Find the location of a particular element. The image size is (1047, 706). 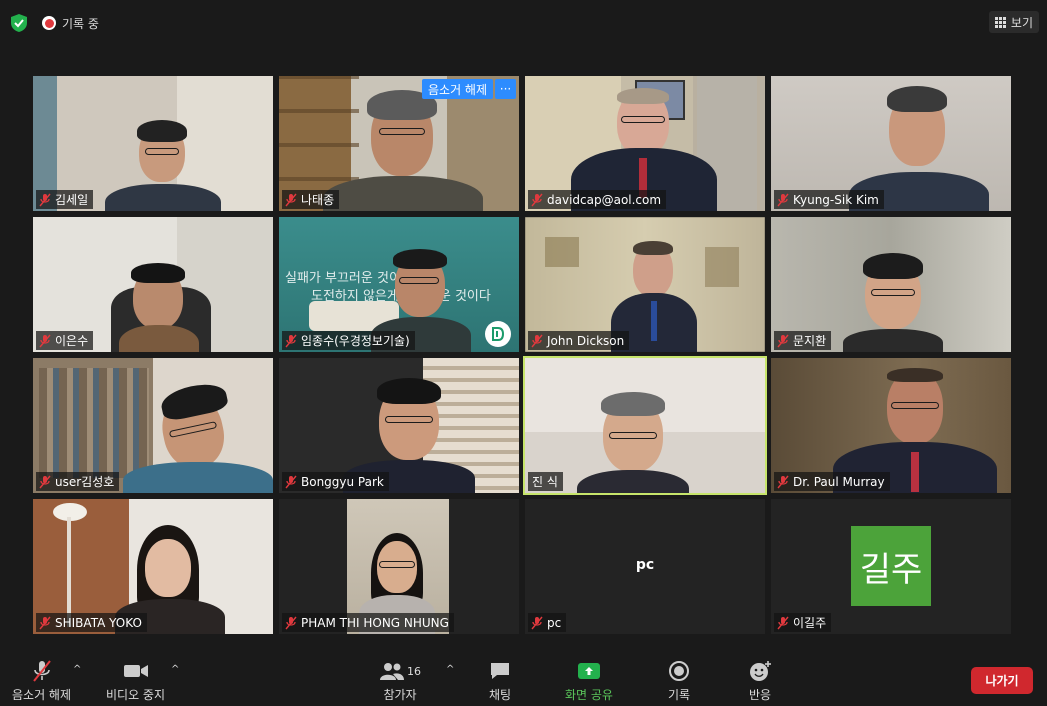

participant-name-bar: user김성호 is located at coordinates (78, 481).